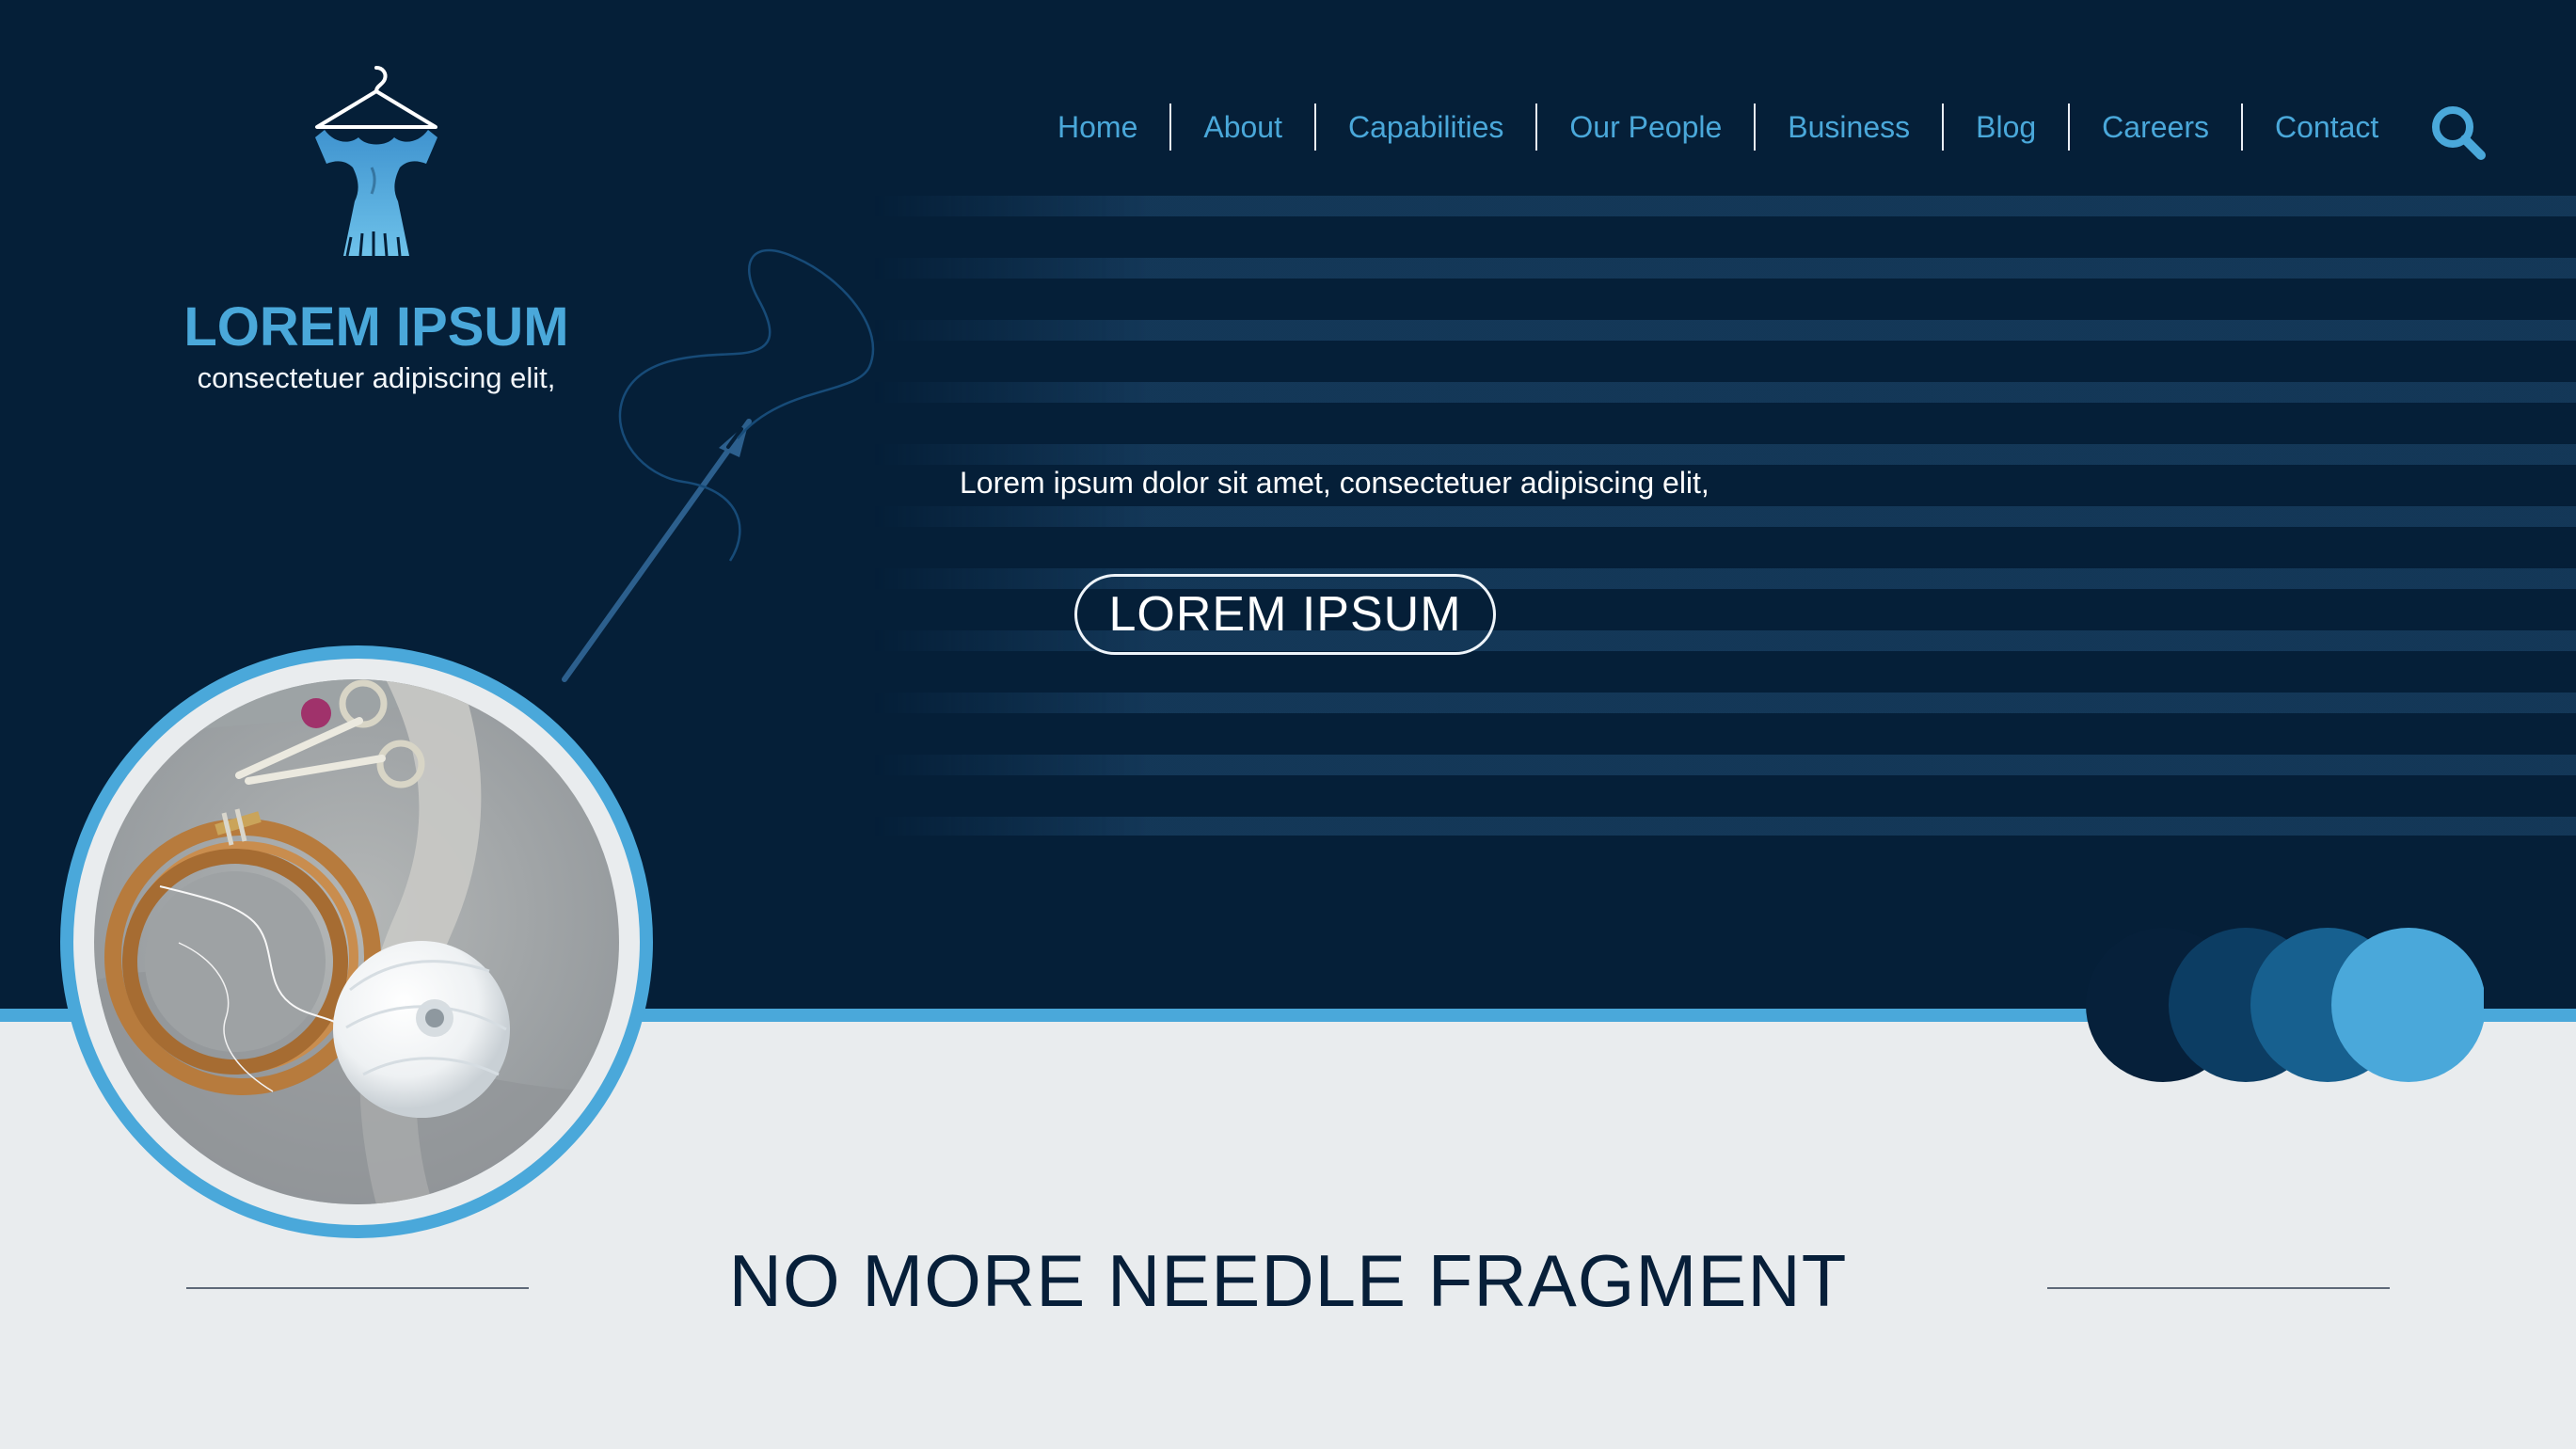 This screenshot has width=2576, height=1449. I want to click on nav-item-blog: Blog, so click(2006, 127).